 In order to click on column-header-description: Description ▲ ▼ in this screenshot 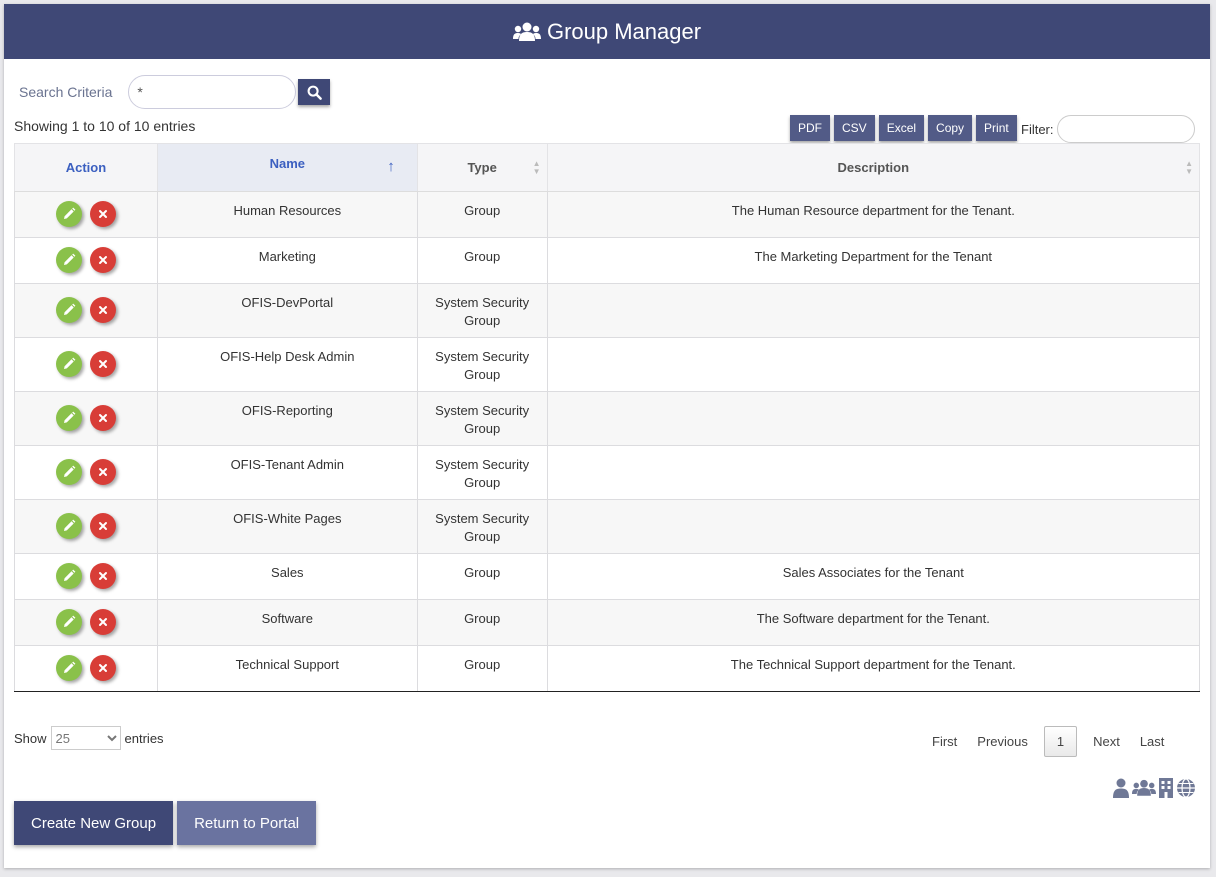, I will do `click(873, 167)`.